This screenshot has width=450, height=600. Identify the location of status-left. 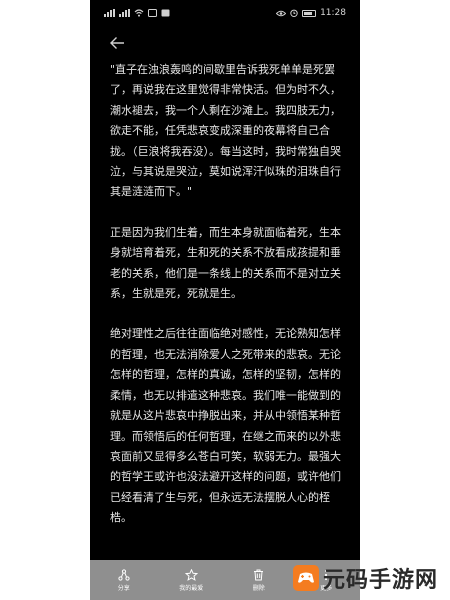
(137, 13).